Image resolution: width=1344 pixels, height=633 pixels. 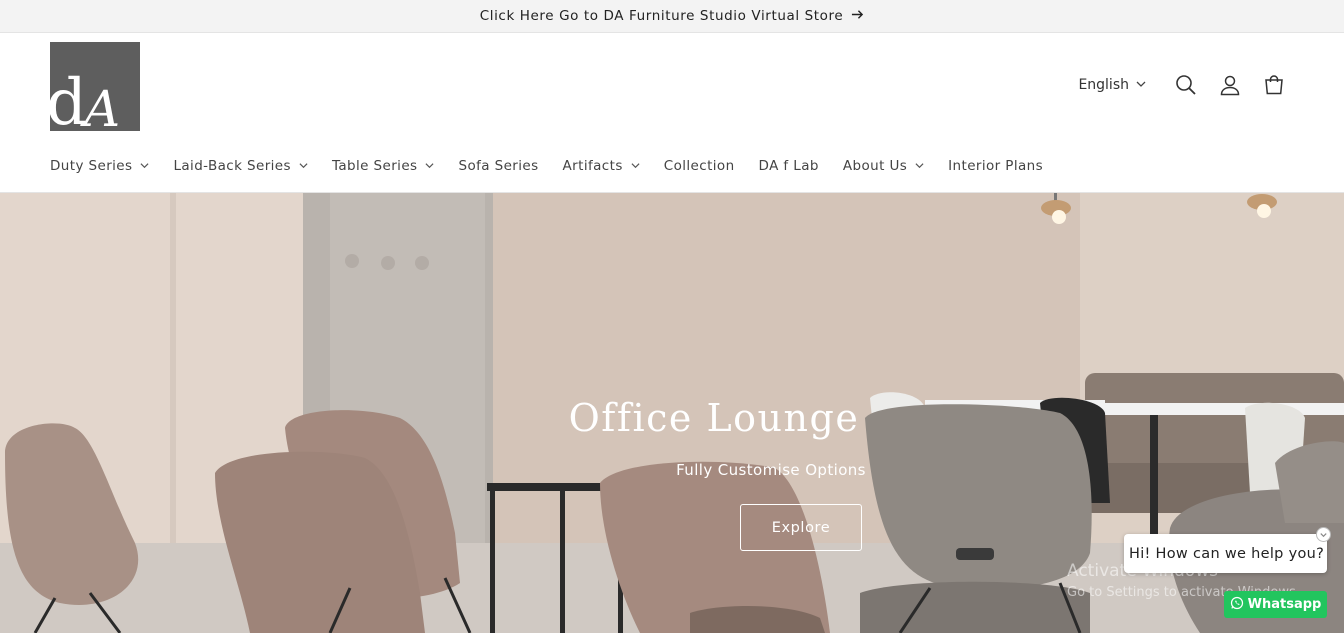 What do you see at coordinates (232, 166) in the screenshot?
I see `nav-label: Laid-Back Series` at bounding box center [232, 166].